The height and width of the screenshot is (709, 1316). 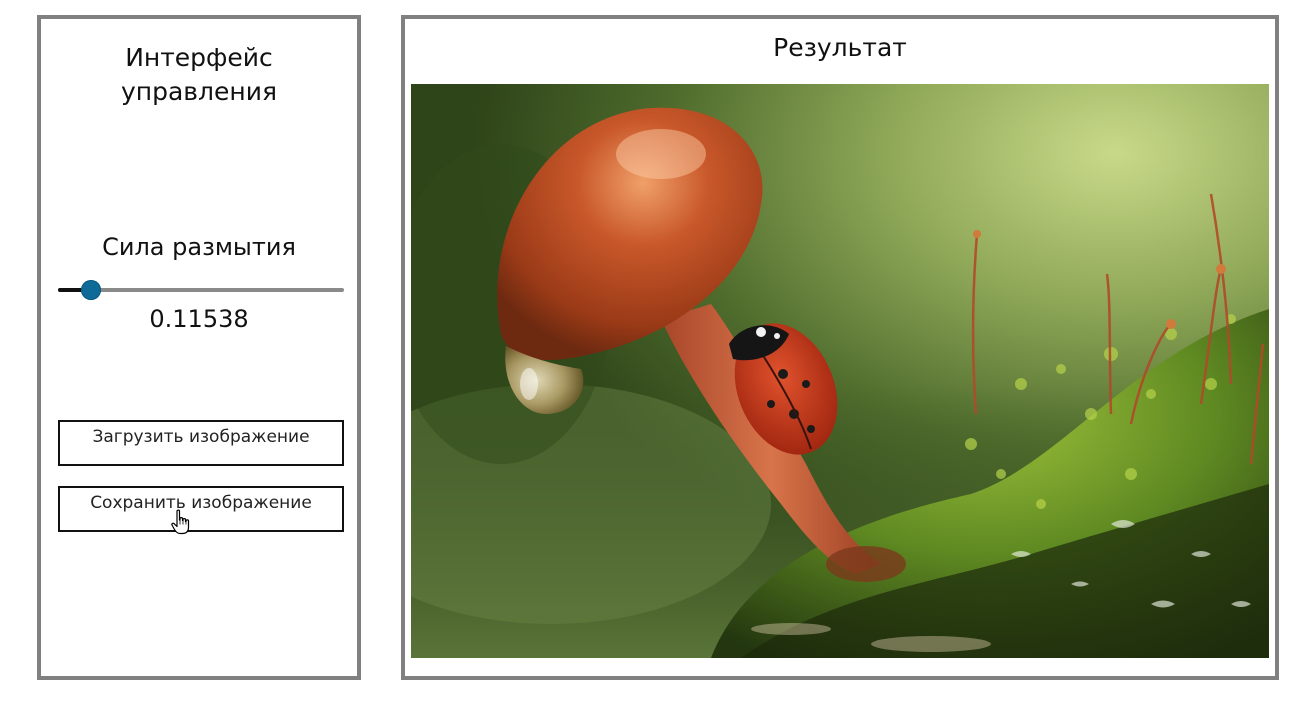 What do you see at coordinates (199, 319) in the screenshot?
I see `blur-strength-value: 0.11538` at bounding box center [199, 319].